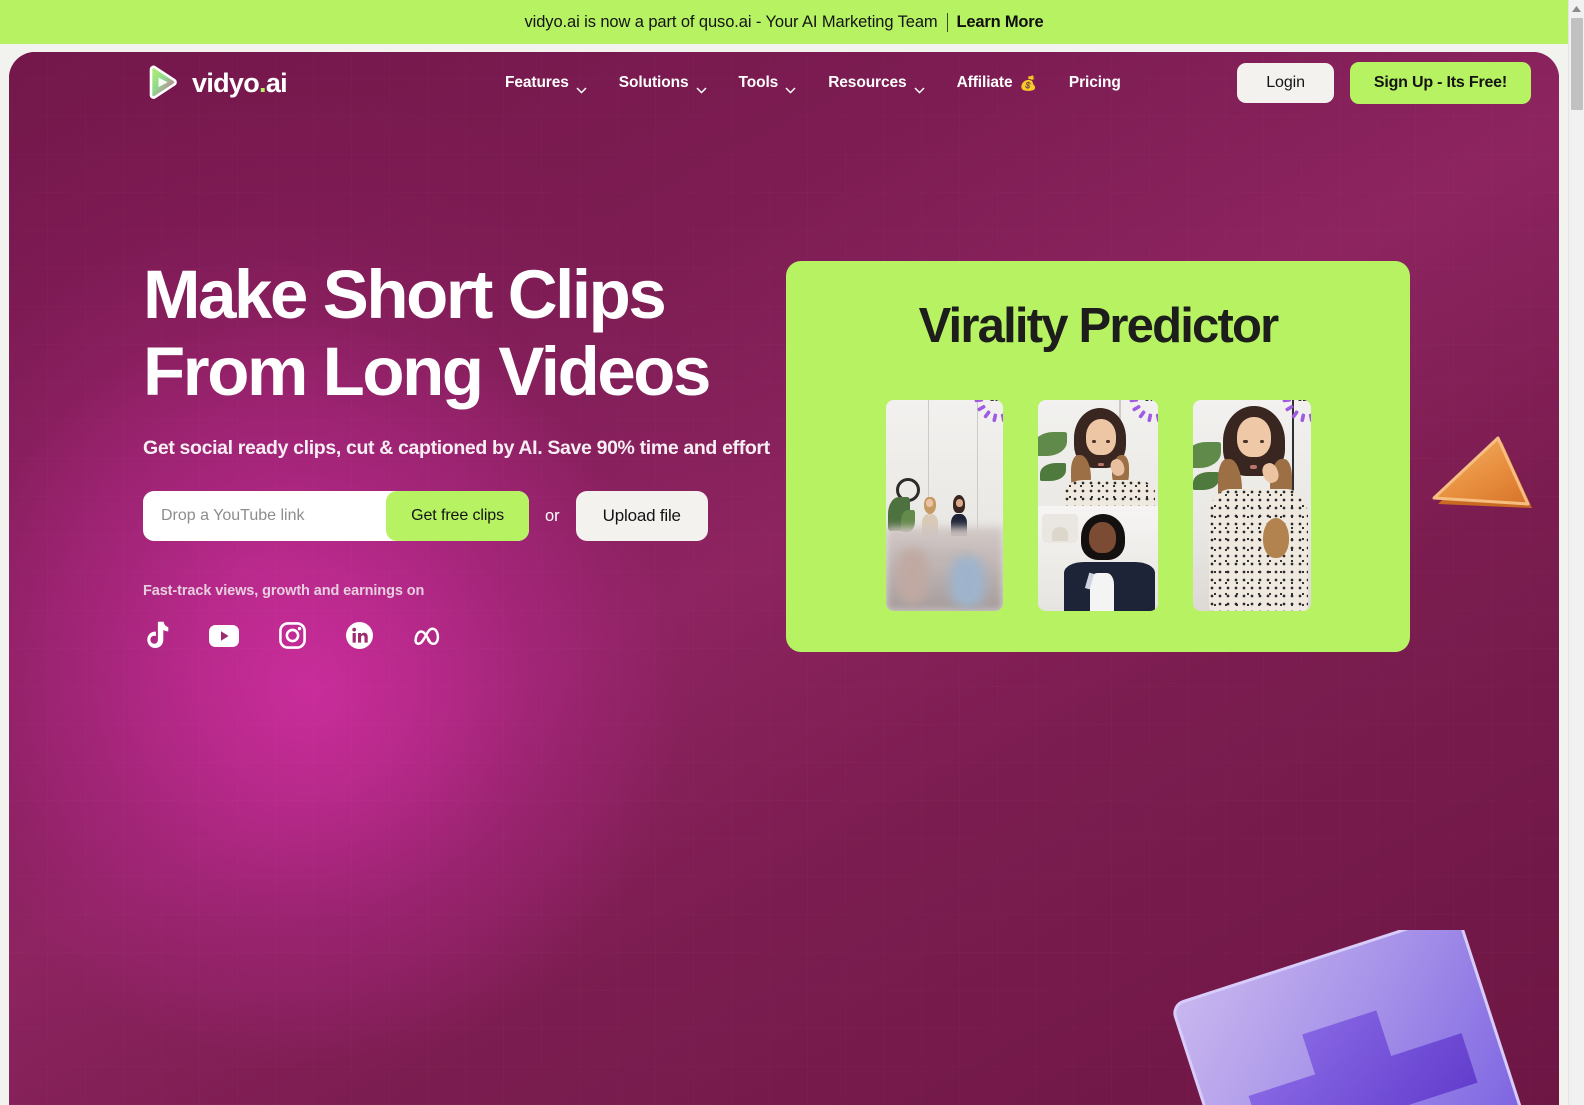 Image resolution: width=1584 pixels, height=1105 pixels. I want to click on virality-score-value: 97%, so click(1142, 412).